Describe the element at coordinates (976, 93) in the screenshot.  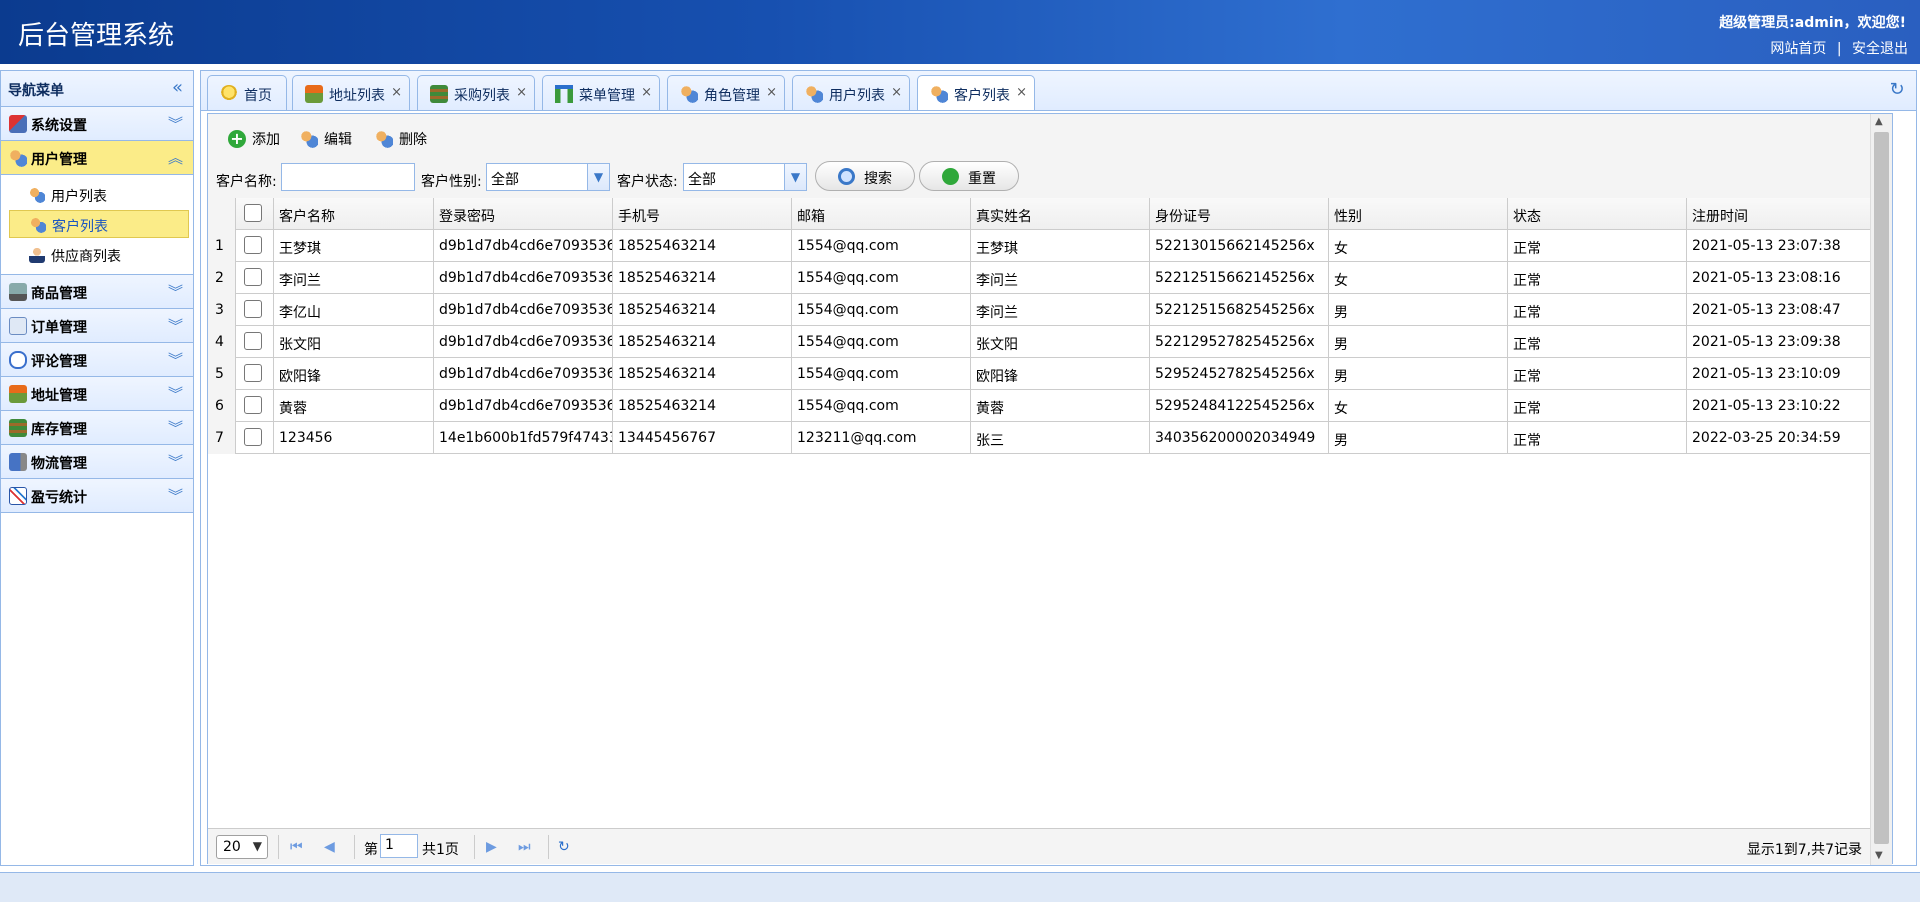
I see `tab-customer-list: 客户列表 ×` at that location.